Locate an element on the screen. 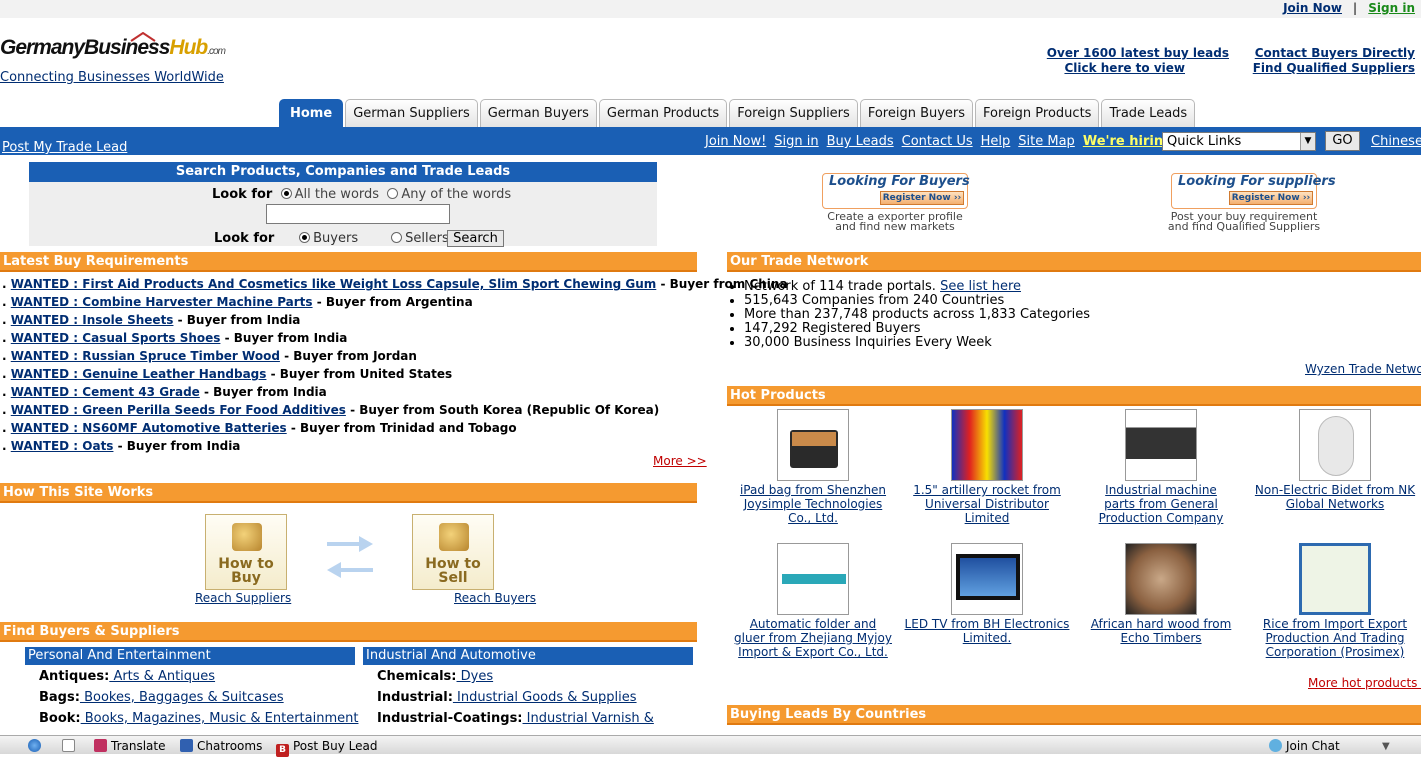 The height and width of the screenshot is (757, 1421). all-words-radio is located at coordinates (286, 193).